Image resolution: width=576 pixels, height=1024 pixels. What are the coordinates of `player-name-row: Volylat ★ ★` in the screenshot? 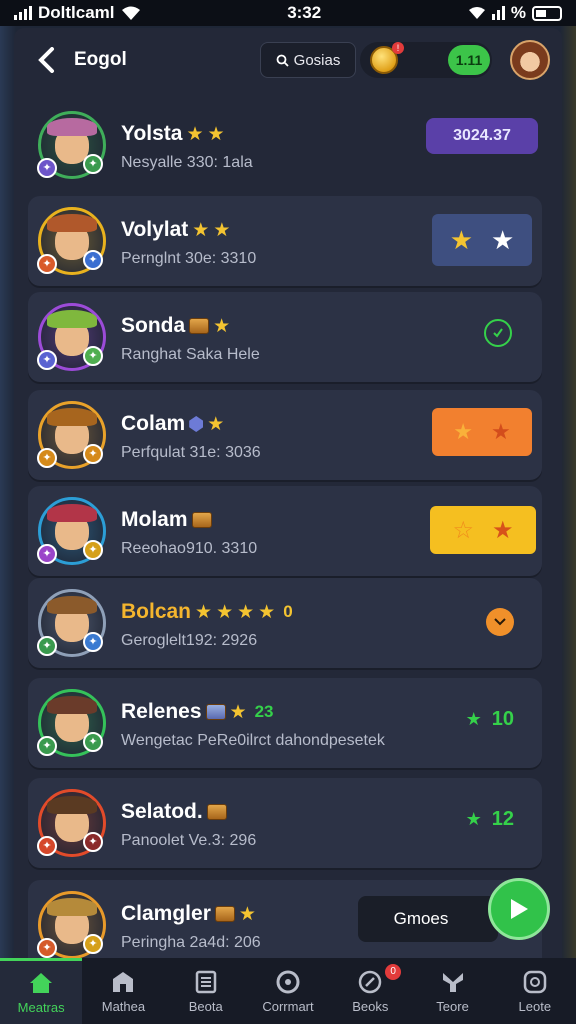 It's located at (175, 230).